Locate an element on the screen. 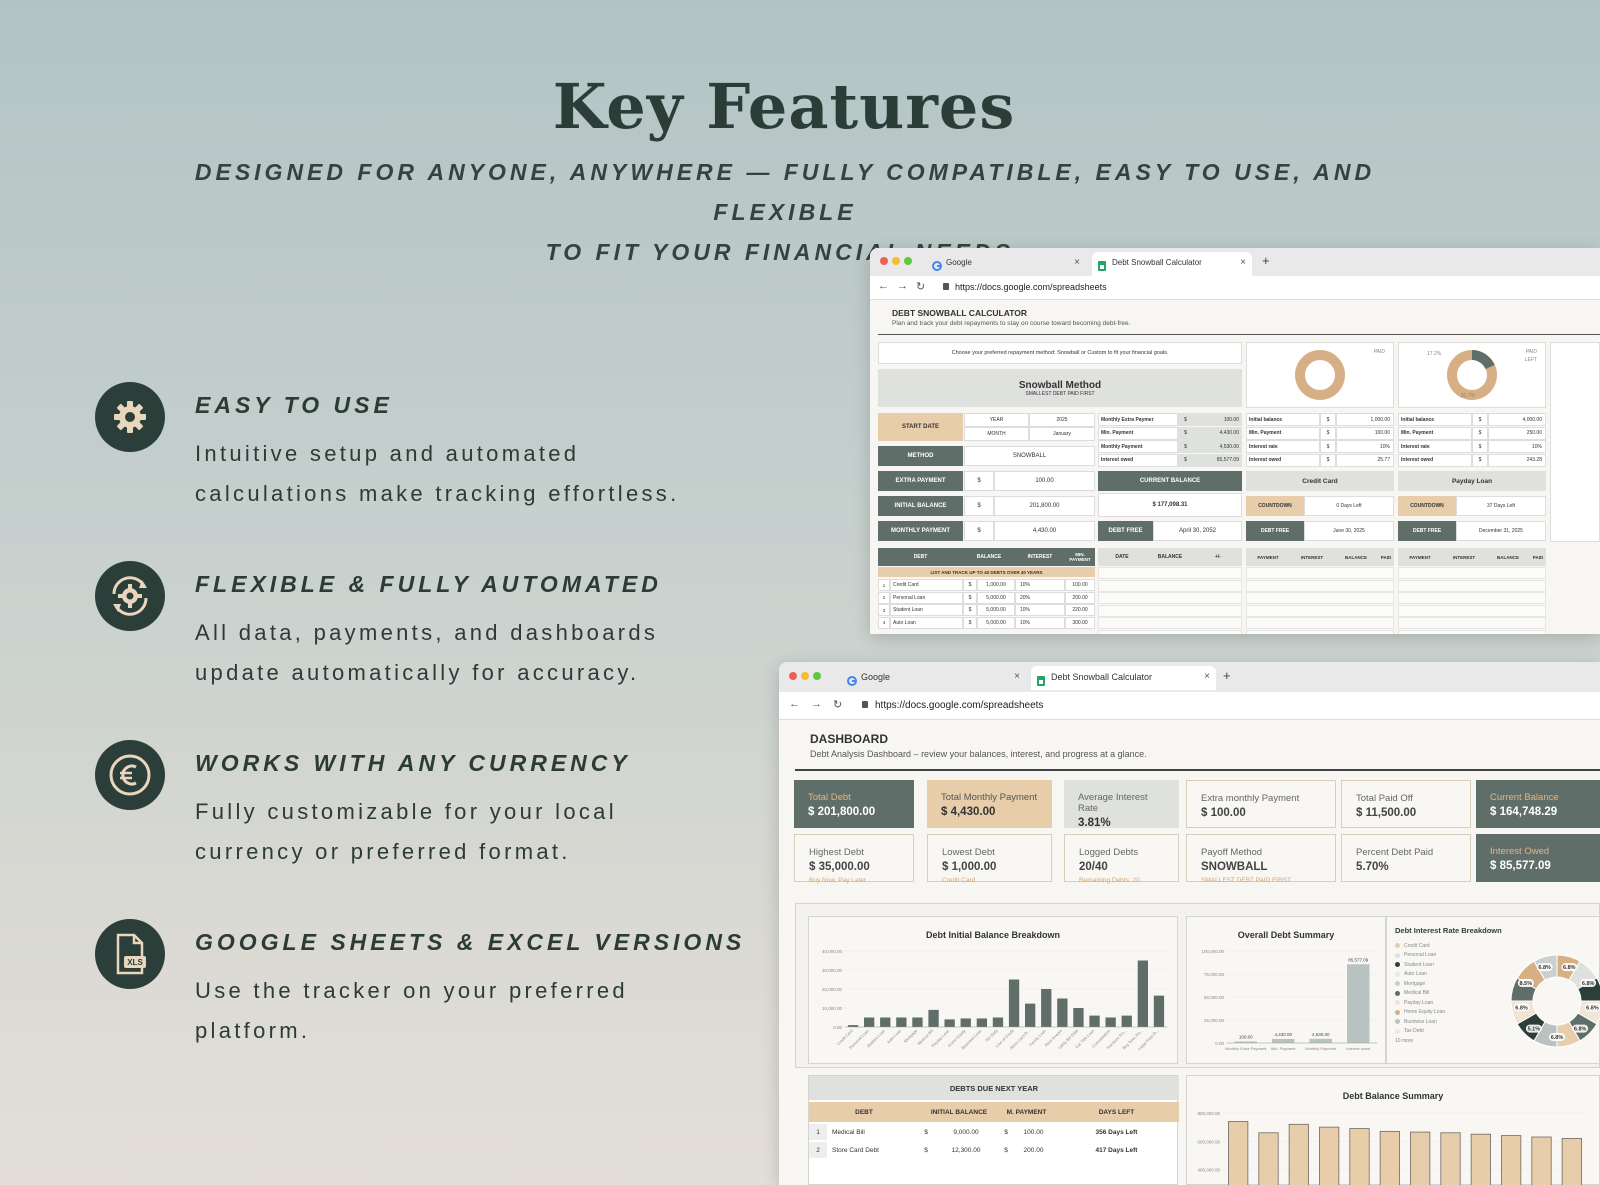 This screenshot has width=1600, height=1185. card-row-value: 4,000.00 is located at coordinates (1517, 419).